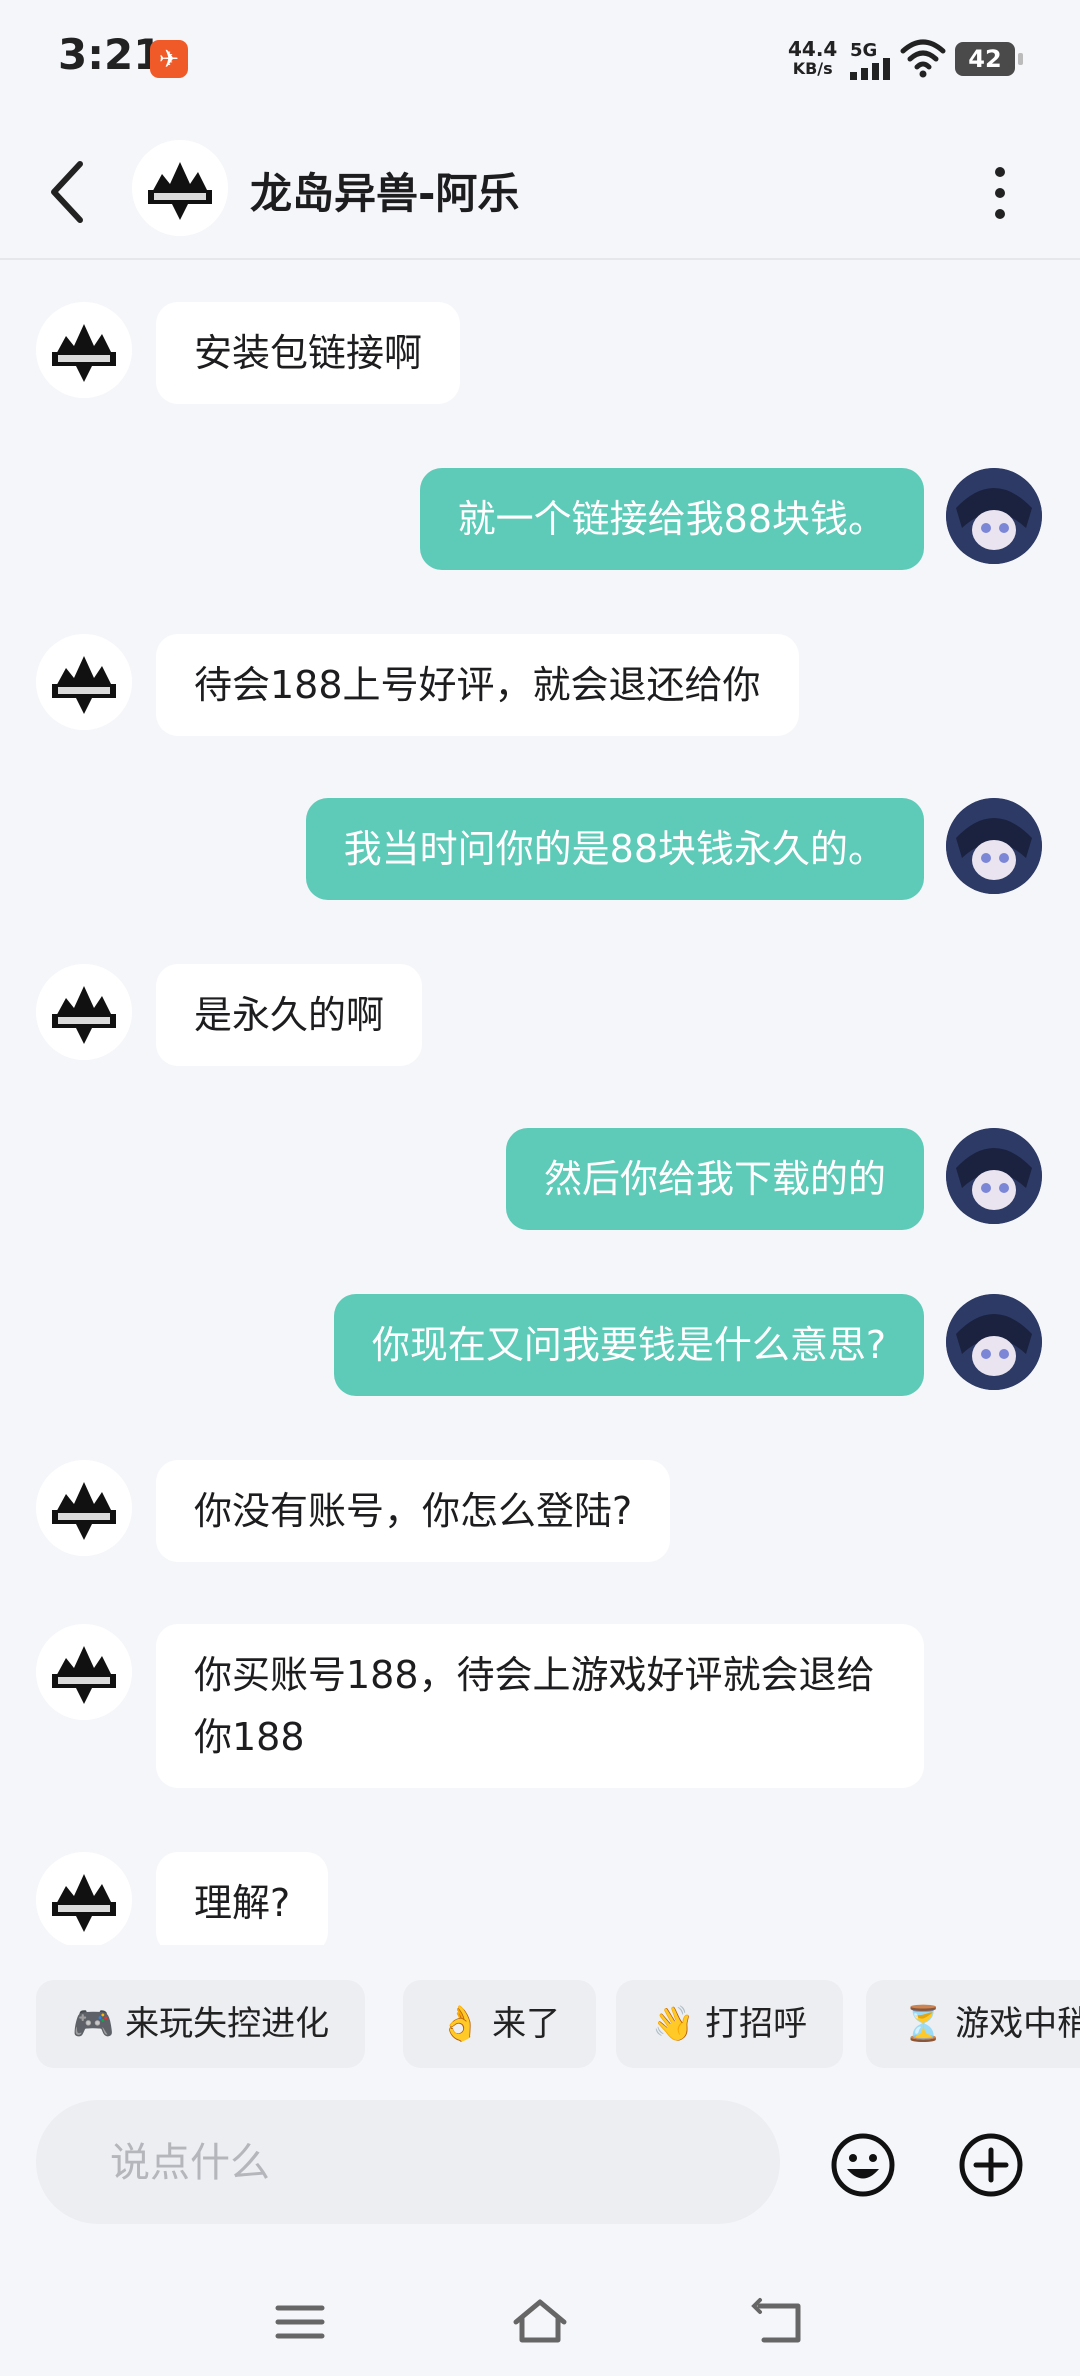 The image size is (1080, 2376). What do you see at coordinates (110, 54) in the screenshot?
I see `status-time: 3:21` at bounding box center [110, 54].